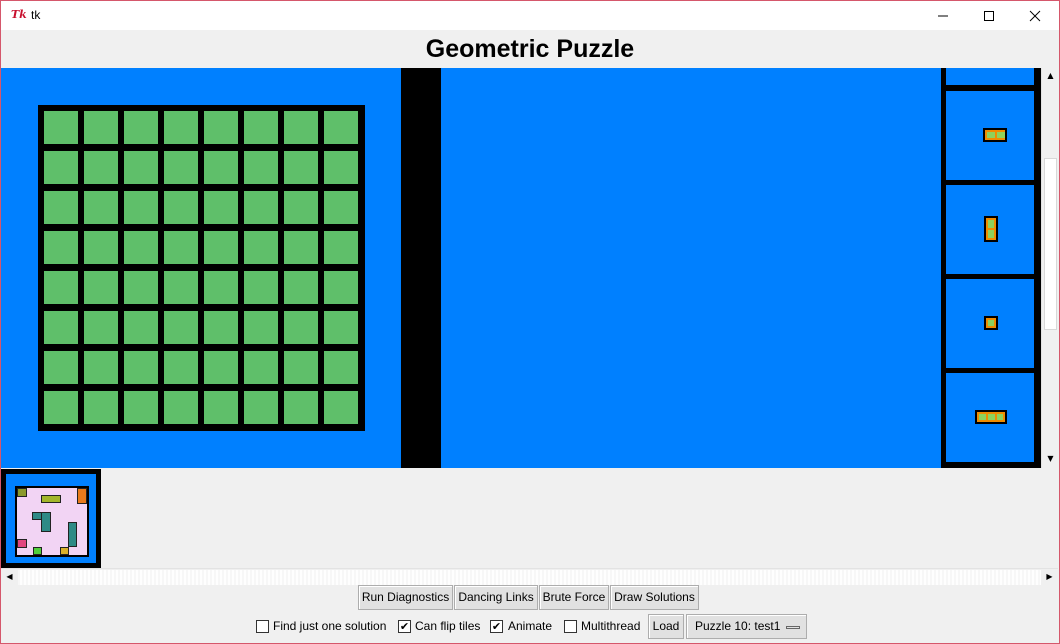 The height and width of the screenshot is (644, 1060). I want to click on tile-list, so click(991, 268).